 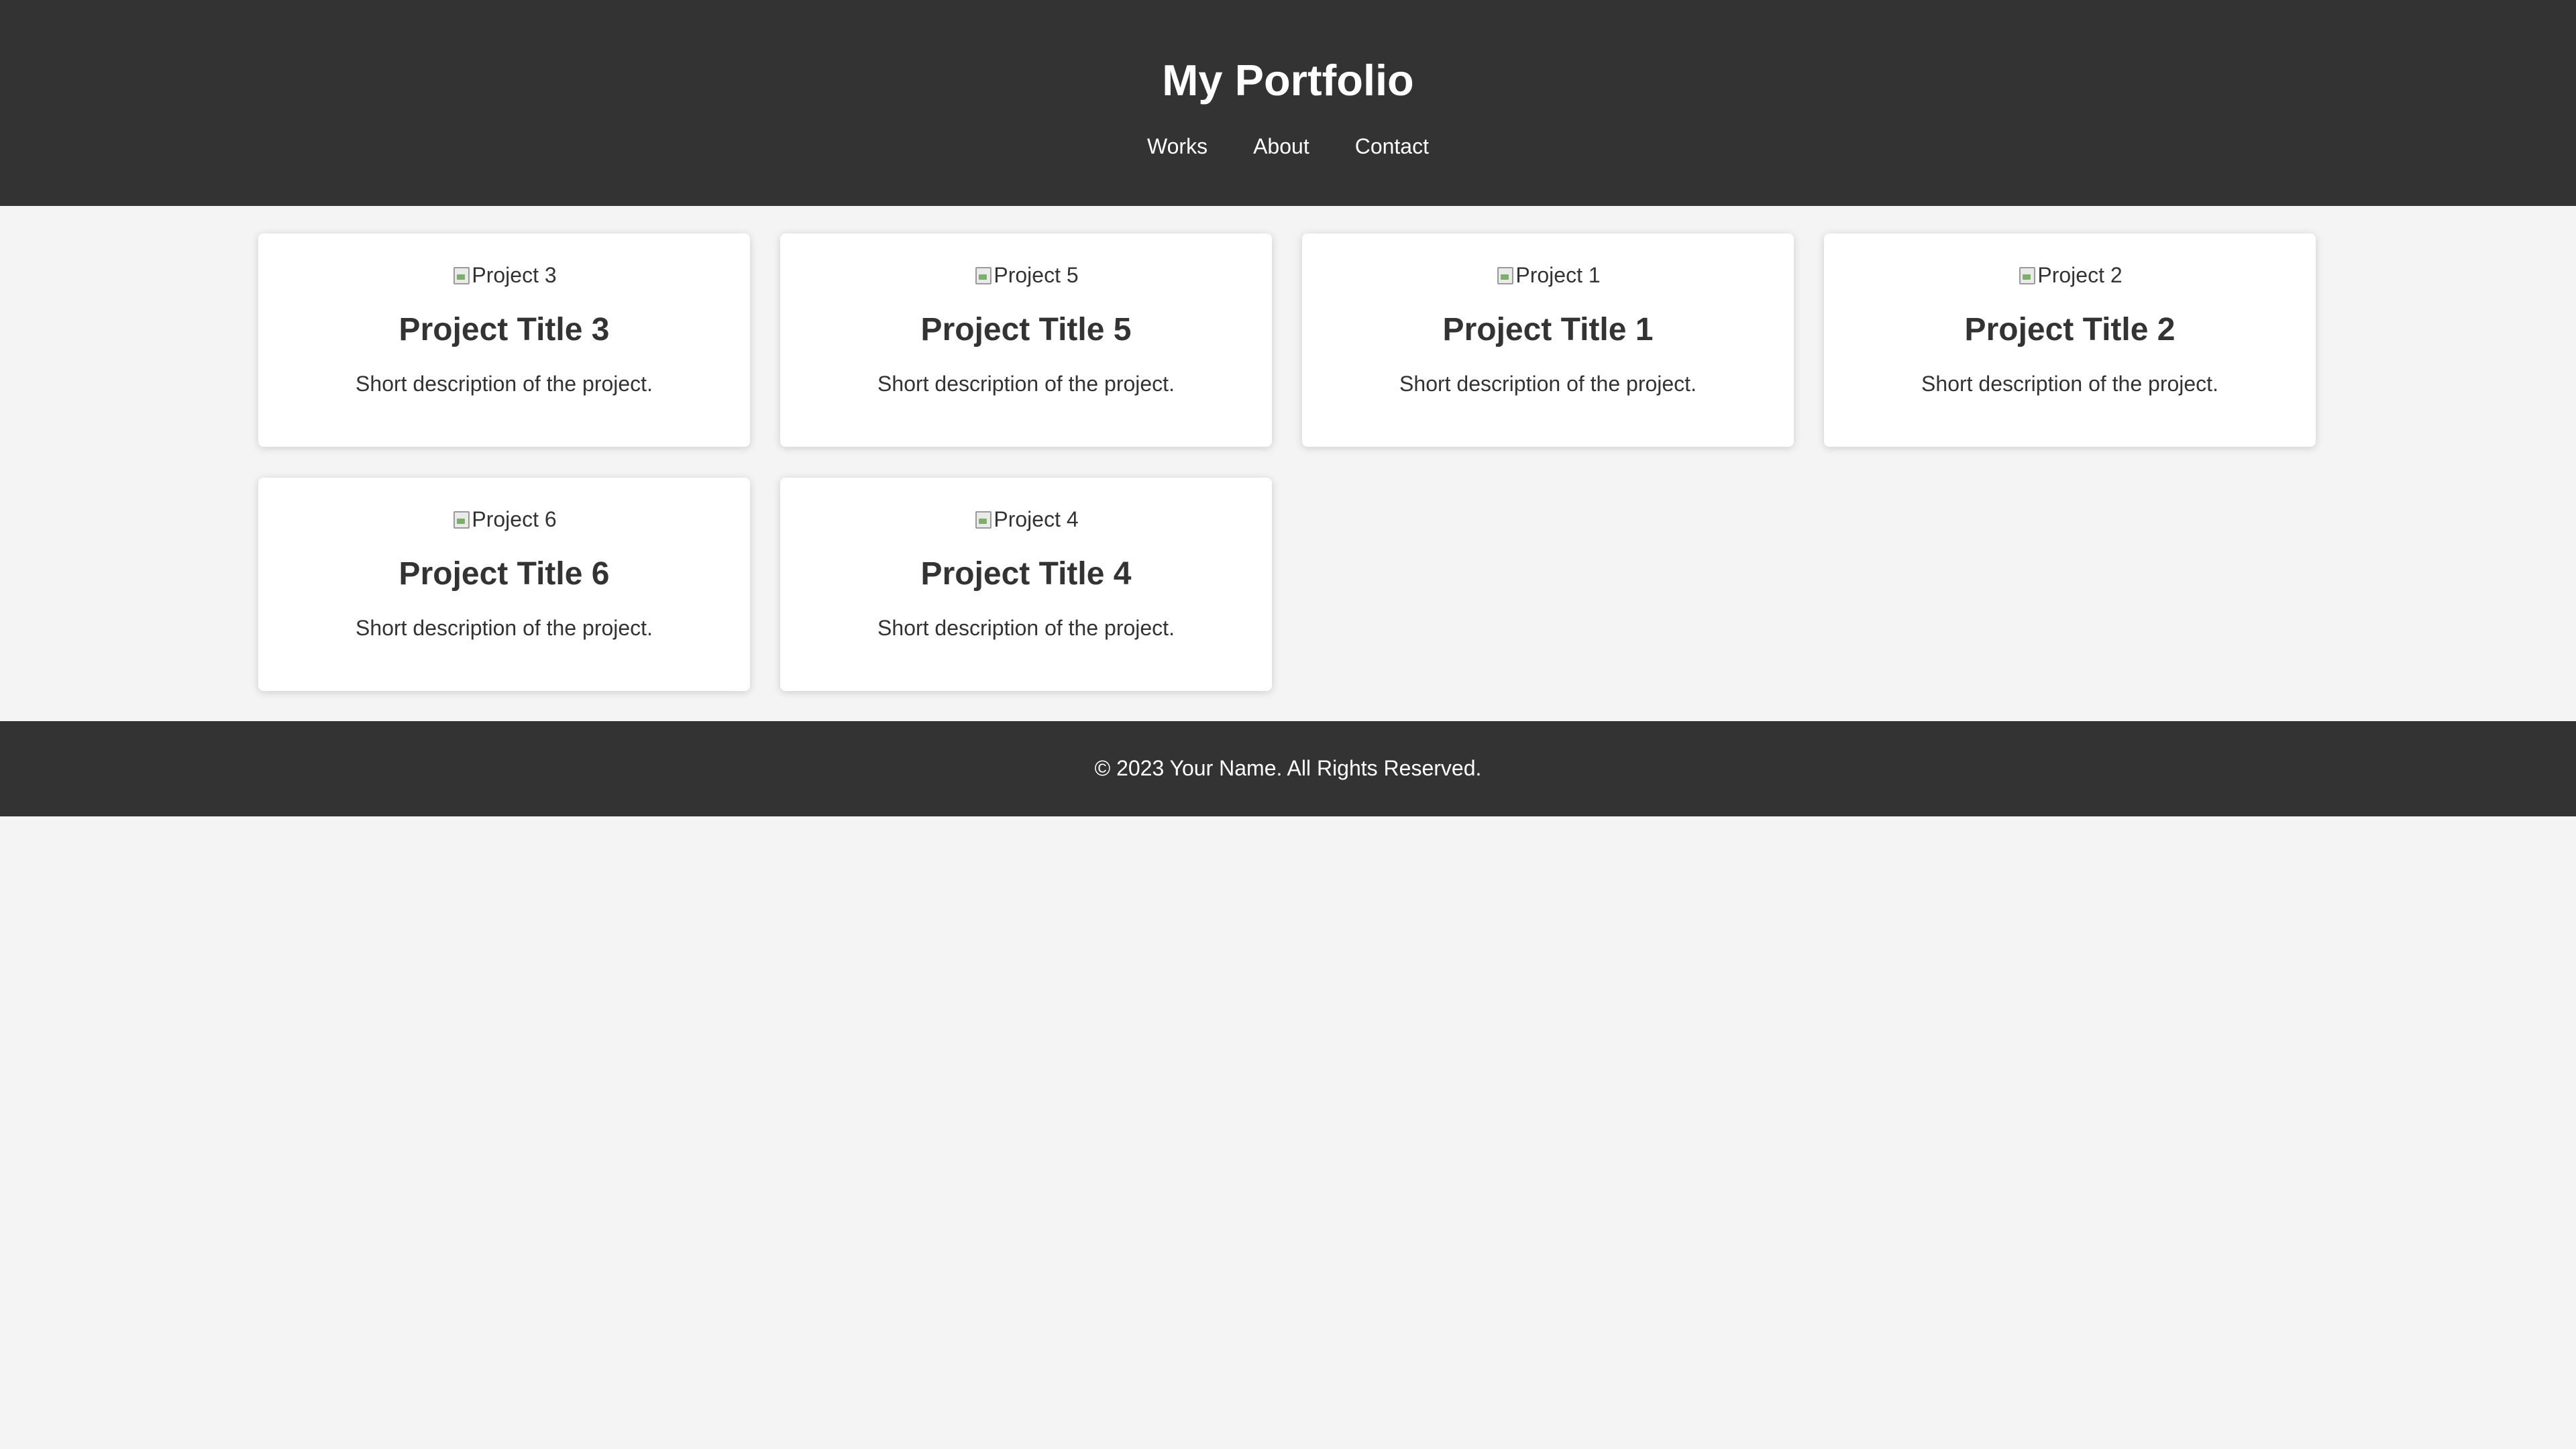 What do you see at coordinates (514, 275) in the screenshot?
I see `project-image-alt: Project 3` at bounding box center [514, 275].